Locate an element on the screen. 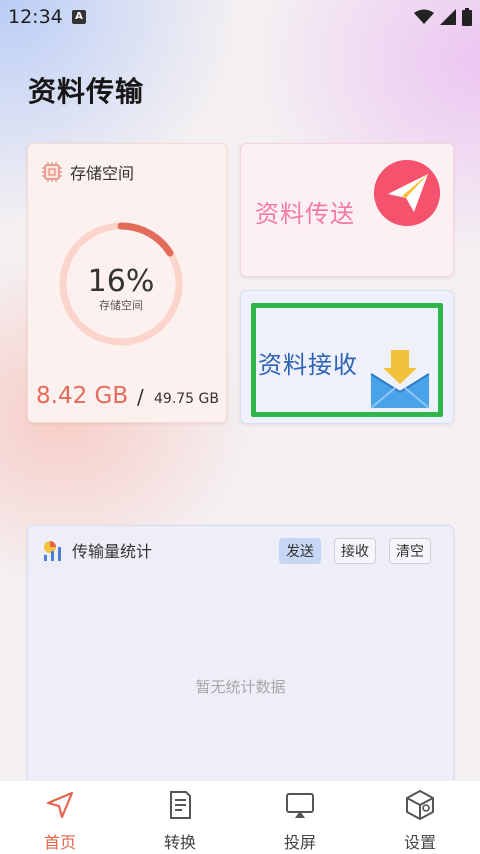 This screenshot has width=480, height=854. bar-chart-icon is located at coordinates (52, 551).